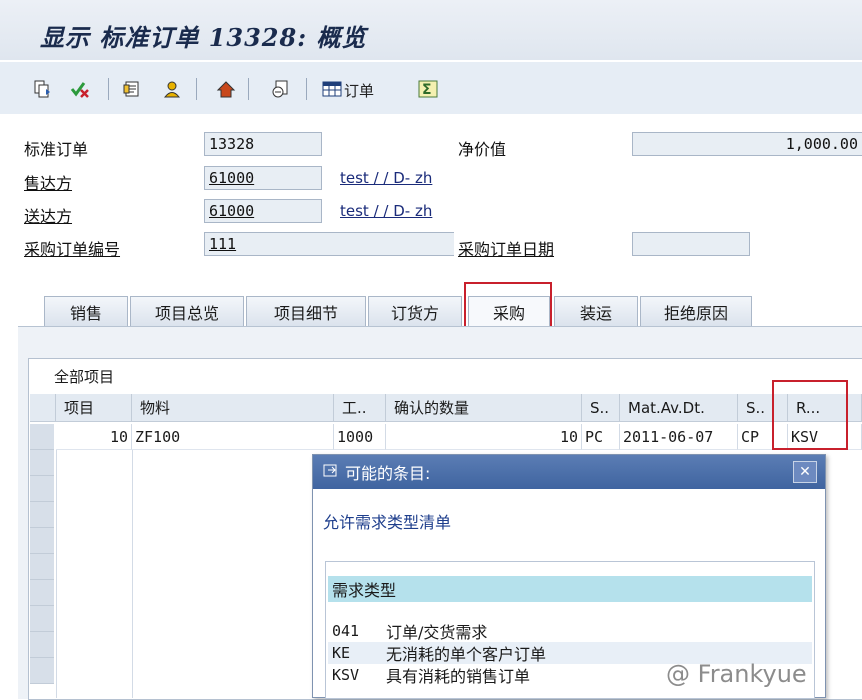  I want to click on list-item-code: KSV, so click(346, 675).